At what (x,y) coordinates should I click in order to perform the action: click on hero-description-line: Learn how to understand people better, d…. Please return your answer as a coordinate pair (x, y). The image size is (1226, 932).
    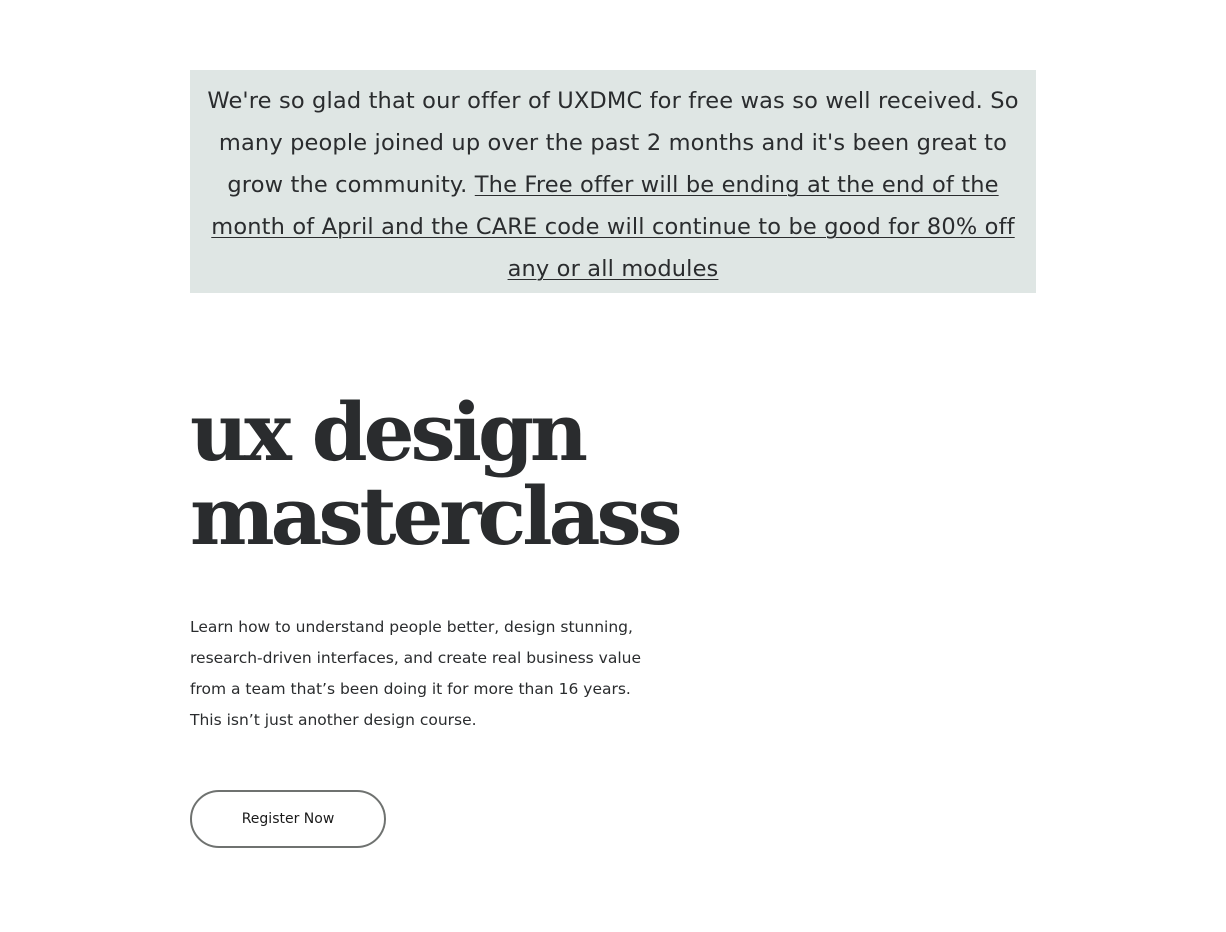
    Looking at the image, I should click on (411, 627).